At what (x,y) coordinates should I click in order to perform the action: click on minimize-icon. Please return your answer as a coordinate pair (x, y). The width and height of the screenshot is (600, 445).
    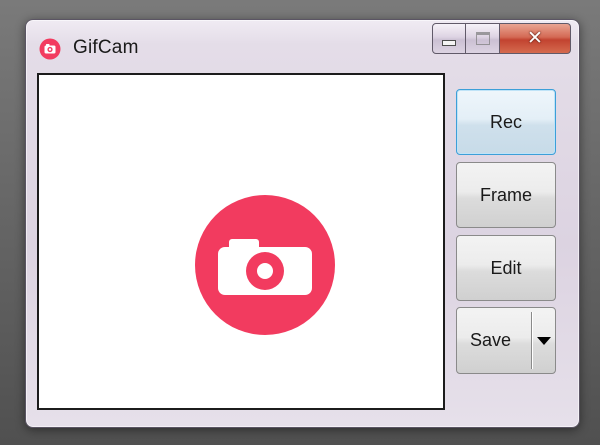
    Looking at the image, I should click on (449, 43).